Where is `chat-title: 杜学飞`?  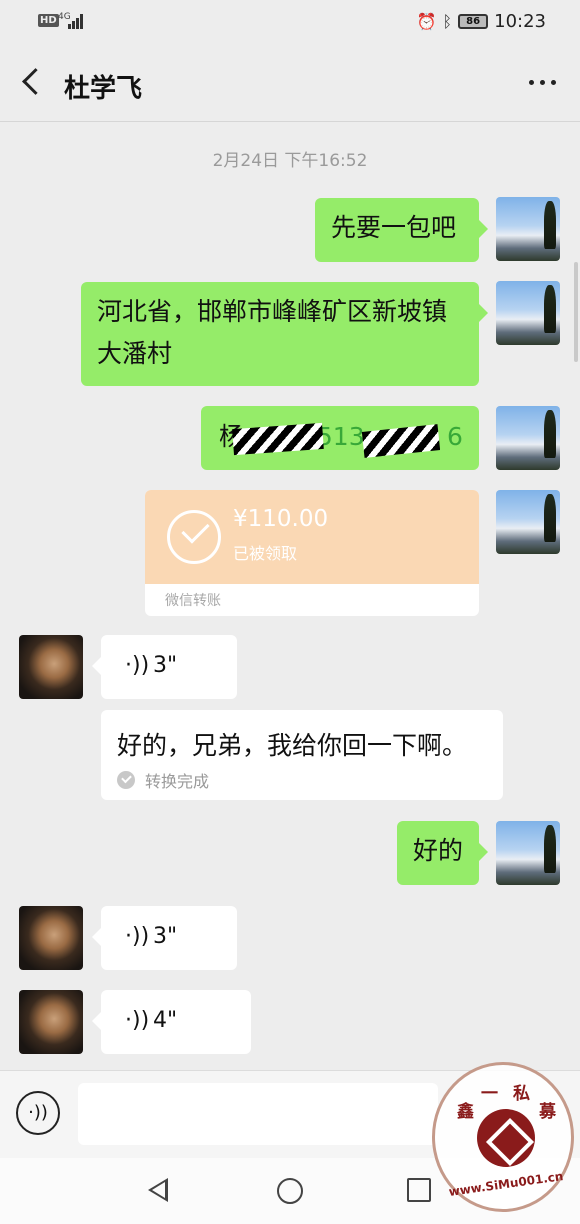
chat-title: 杜学飞 is located at coordinates (103, 89).